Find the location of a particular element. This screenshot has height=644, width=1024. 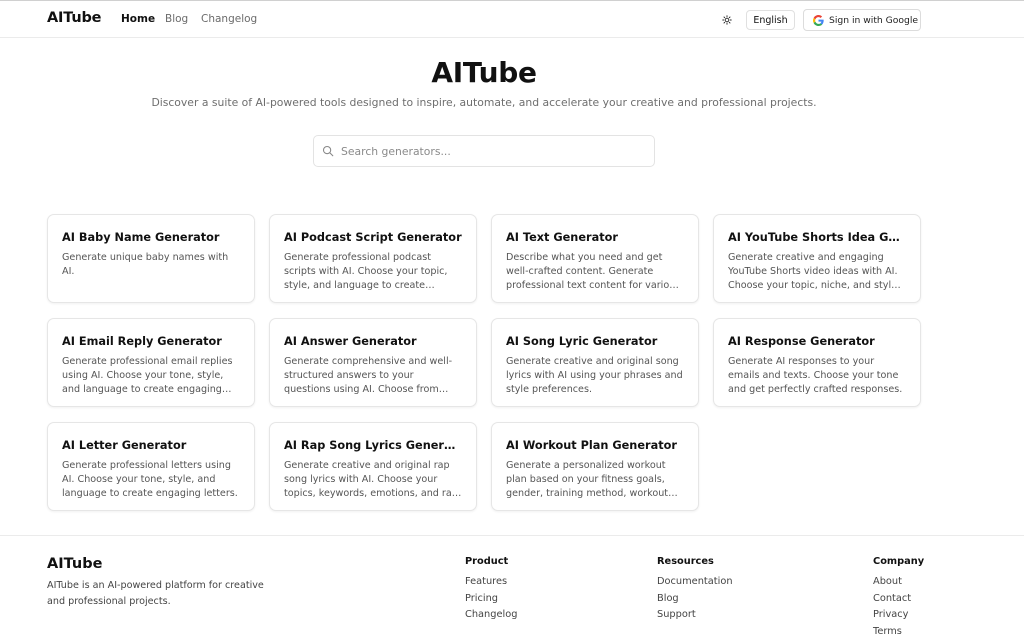

footer-link-pricing: Pricing is located at coordinates (491, 599).